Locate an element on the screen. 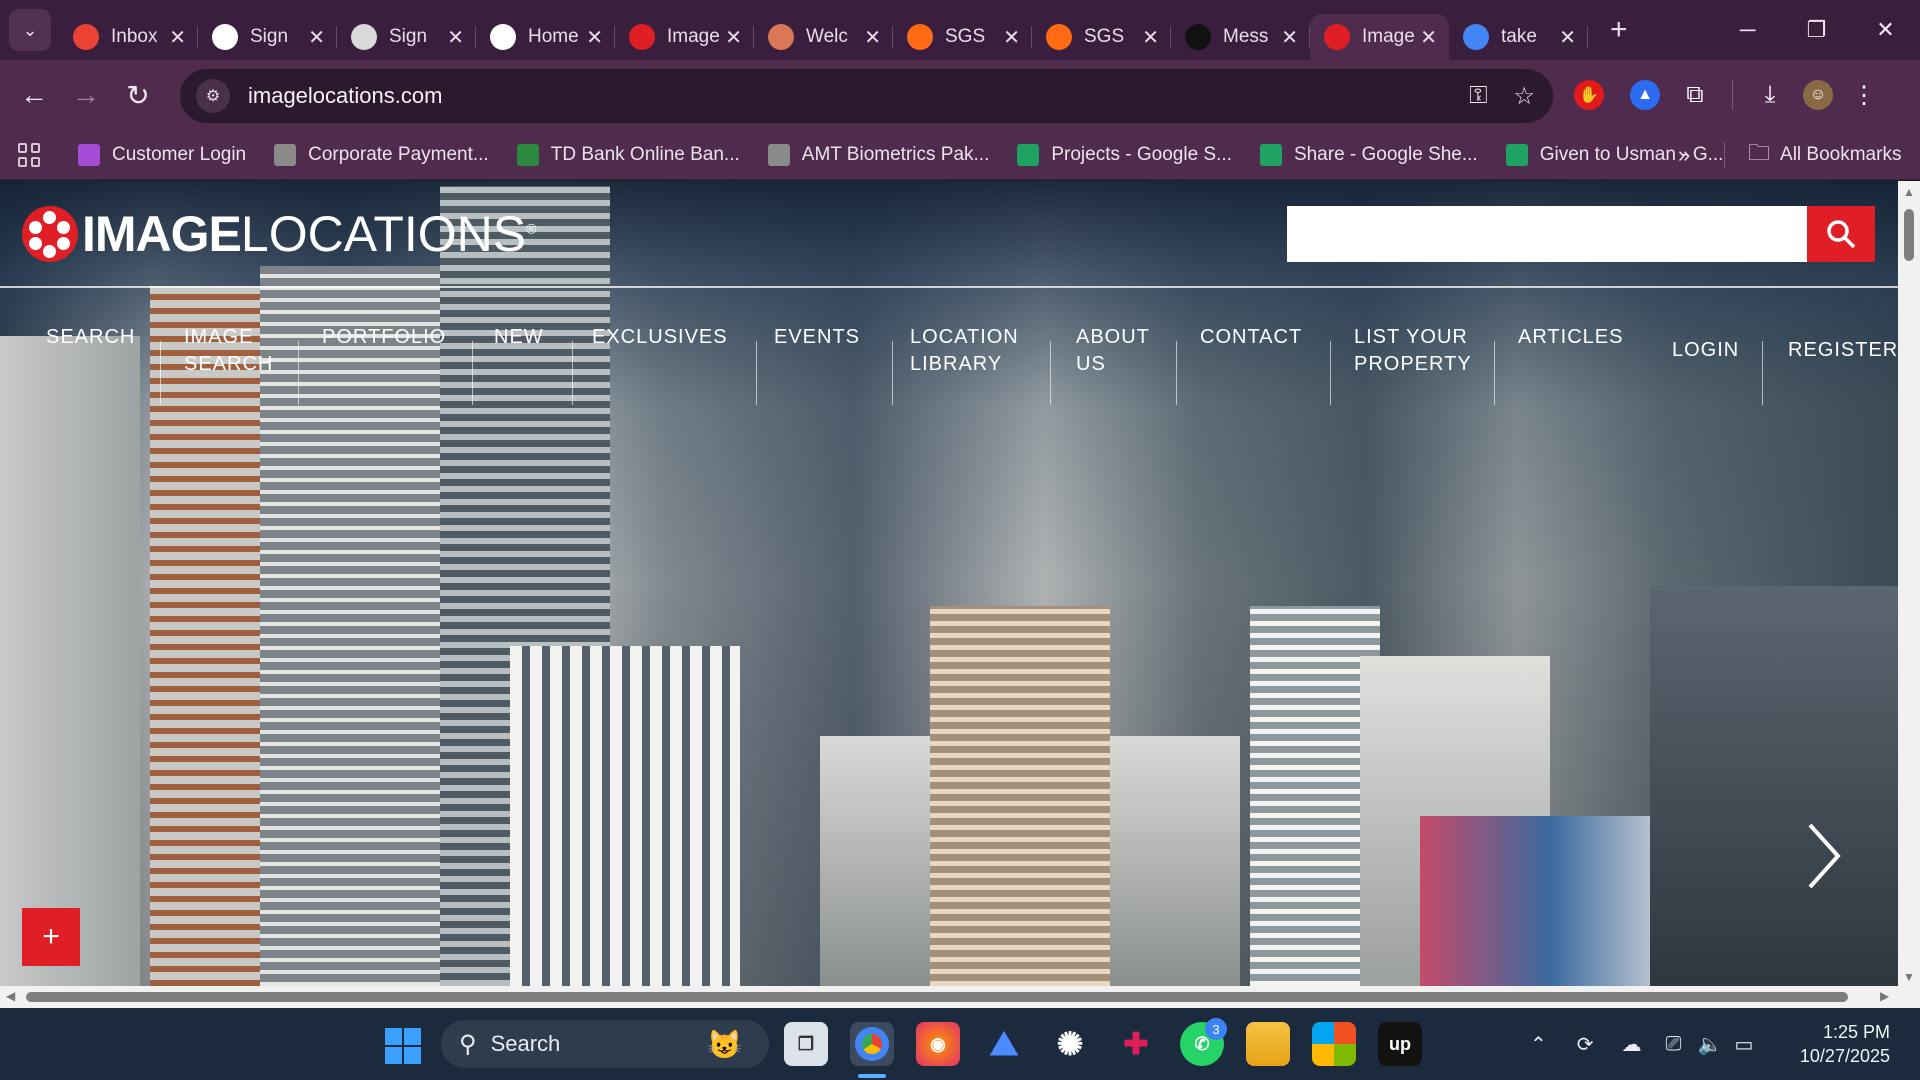  register-link: REGISTER is located at coordinates (1843, 350).